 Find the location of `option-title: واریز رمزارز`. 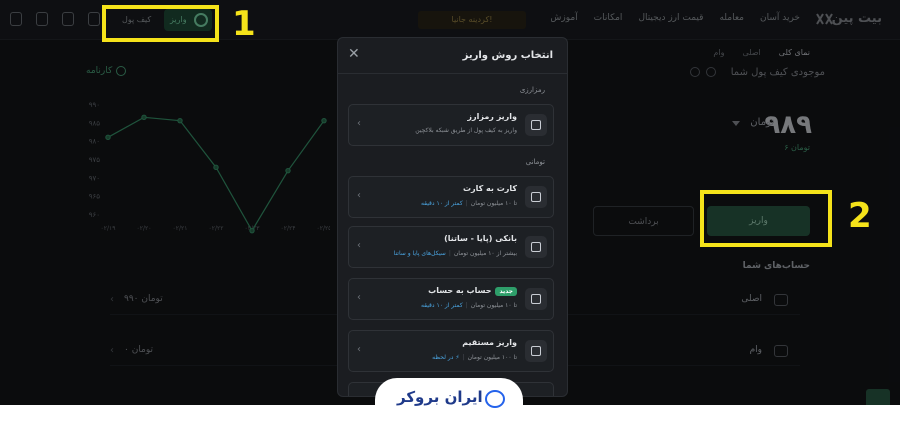

option-title: واریز رمزارز is located at coordinates (492, 116).